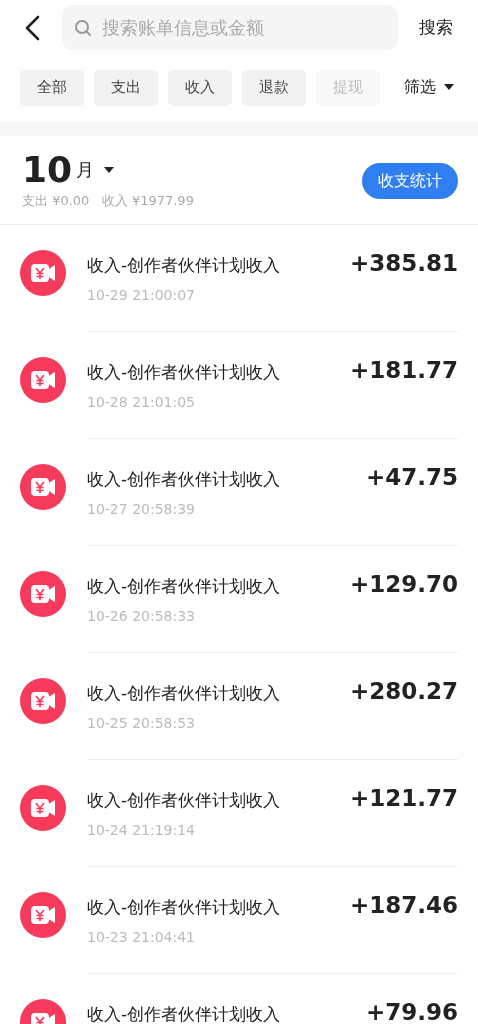  Describe the element at coordinates (436, 27) in the screenshot. I see `search-button: 搜索` at that location.